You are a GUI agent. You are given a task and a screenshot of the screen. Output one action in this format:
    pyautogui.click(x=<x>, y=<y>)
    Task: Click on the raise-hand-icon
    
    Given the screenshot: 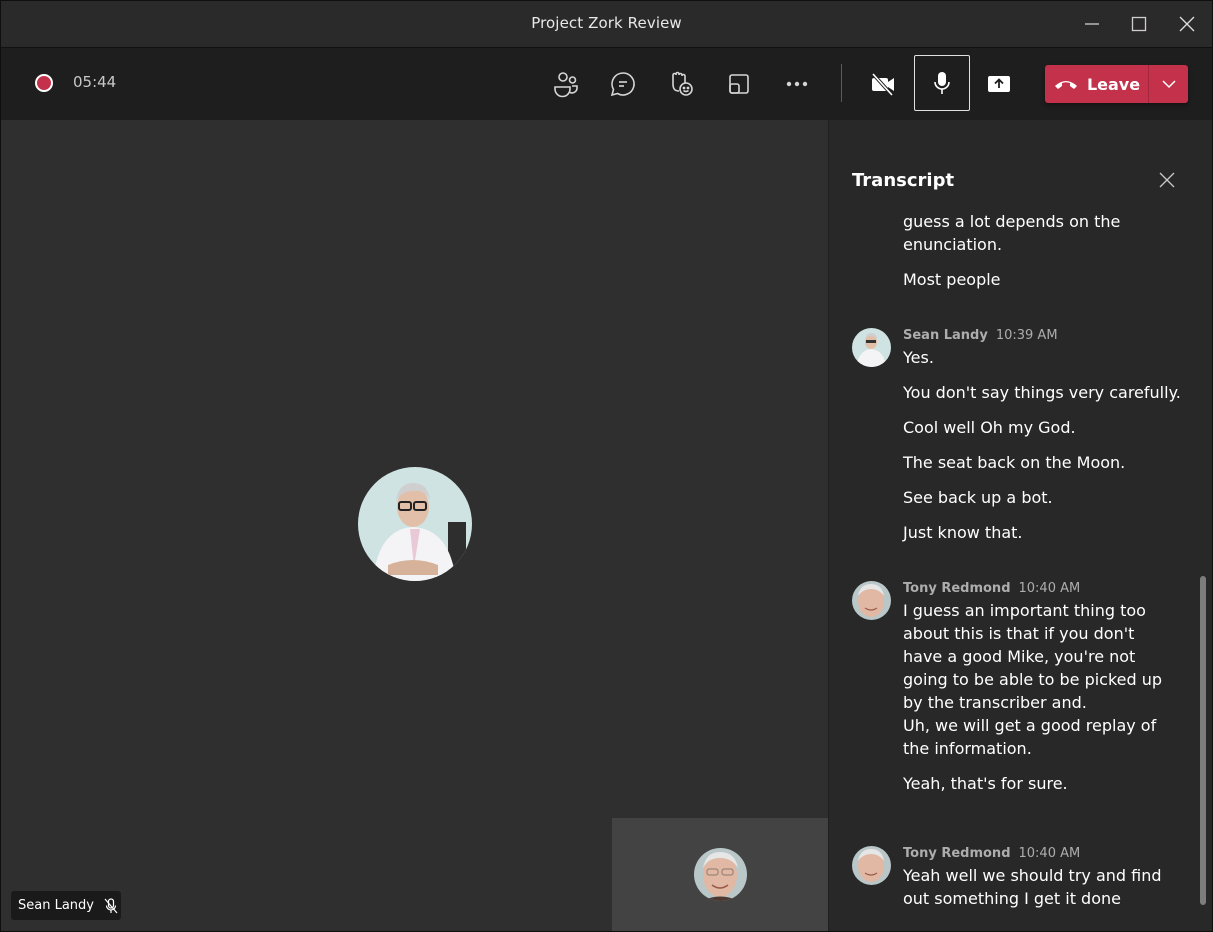 What is the action you would take?
    pyautogui.click(x=682, y=83)
    